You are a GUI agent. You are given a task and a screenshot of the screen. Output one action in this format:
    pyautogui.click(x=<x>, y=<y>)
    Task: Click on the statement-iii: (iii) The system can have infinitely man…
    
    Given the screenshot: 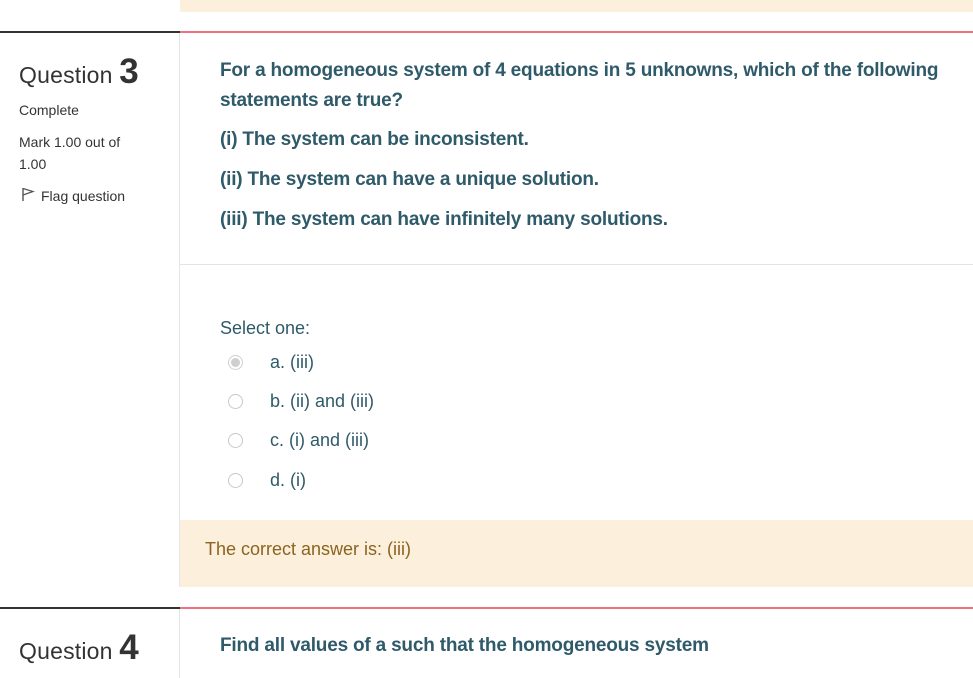 What is the action you would take?
    pyautogui.click(x=444, y=219)
    